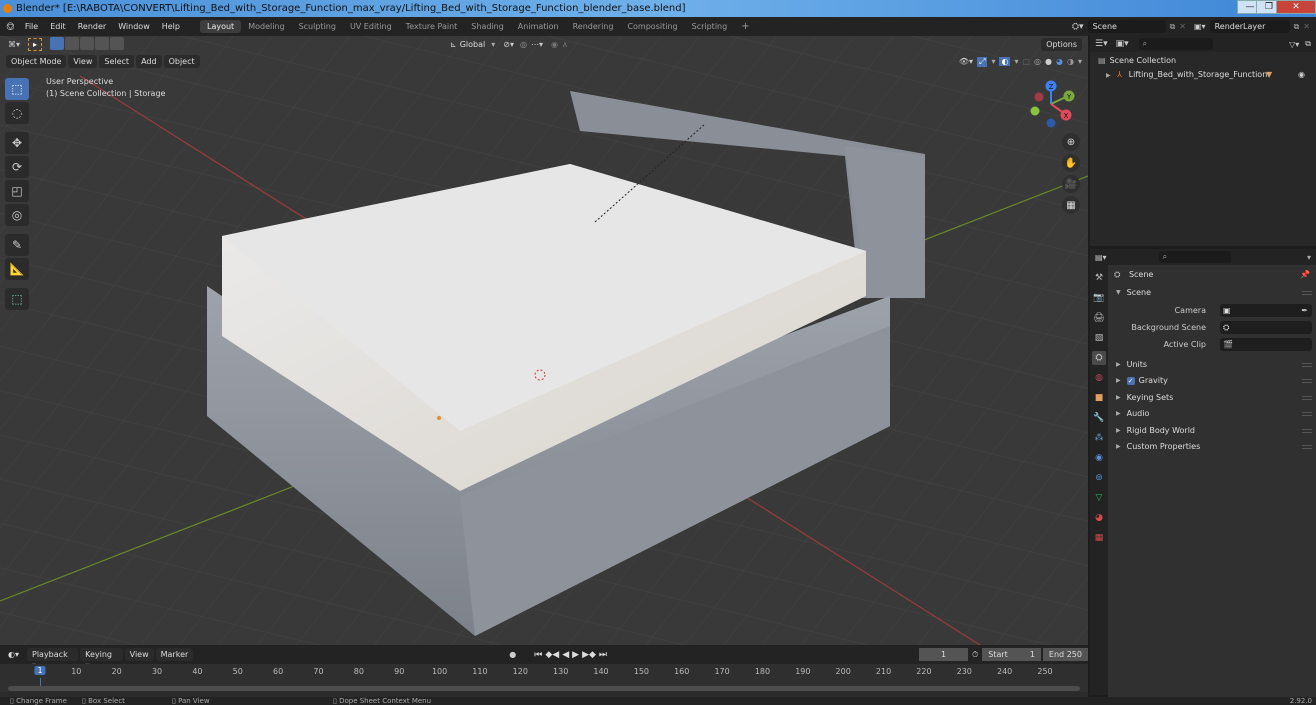 The width and height of the screenshot is (1316, 705). Describe the element at coordinates (975, 655) in the screenshot. I see `preview-range-icon: ⏱` at that location.